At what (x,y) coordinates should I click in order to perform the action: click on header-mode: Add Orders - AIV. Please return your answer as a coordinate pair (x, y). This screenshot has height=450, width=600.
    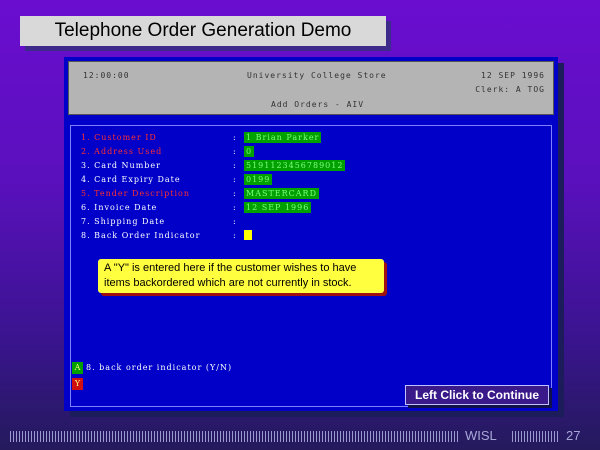
    Looking at the image, I should click on (318, 104).